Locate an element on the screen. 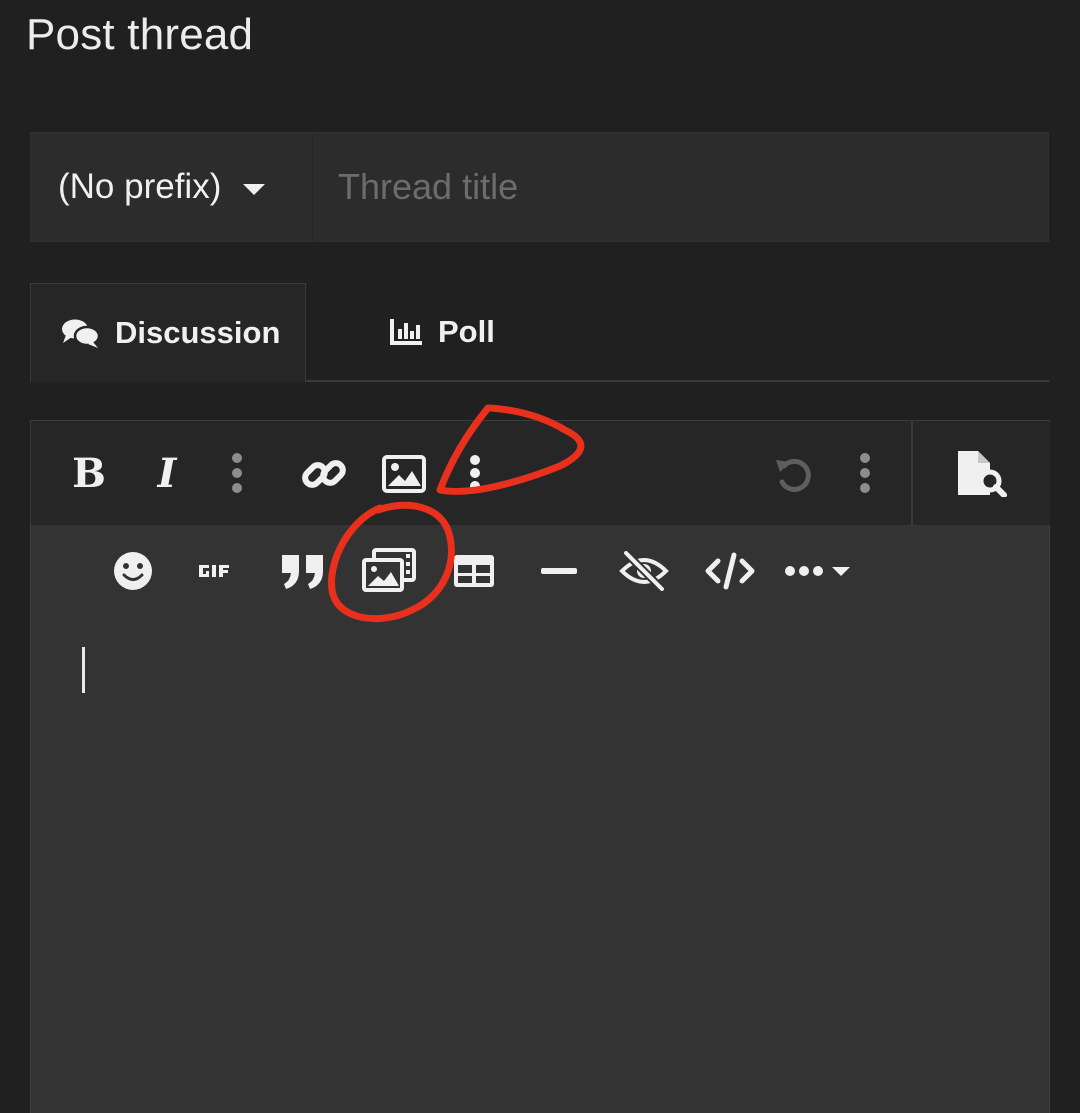  bold-icon: B is located at coordinates (89, 473).